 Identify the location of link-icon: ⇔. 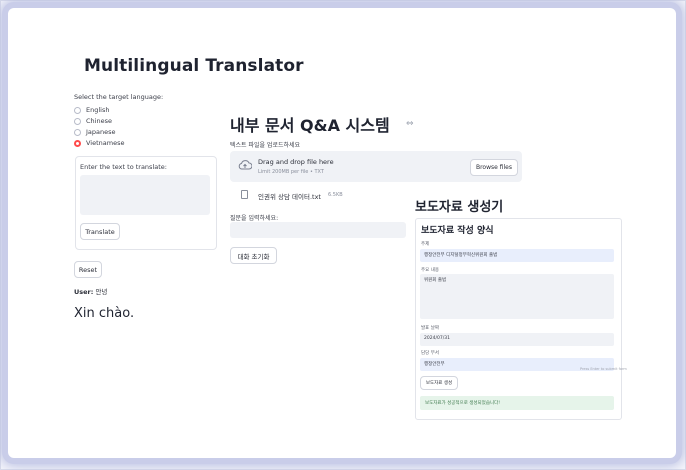
(410, 124).